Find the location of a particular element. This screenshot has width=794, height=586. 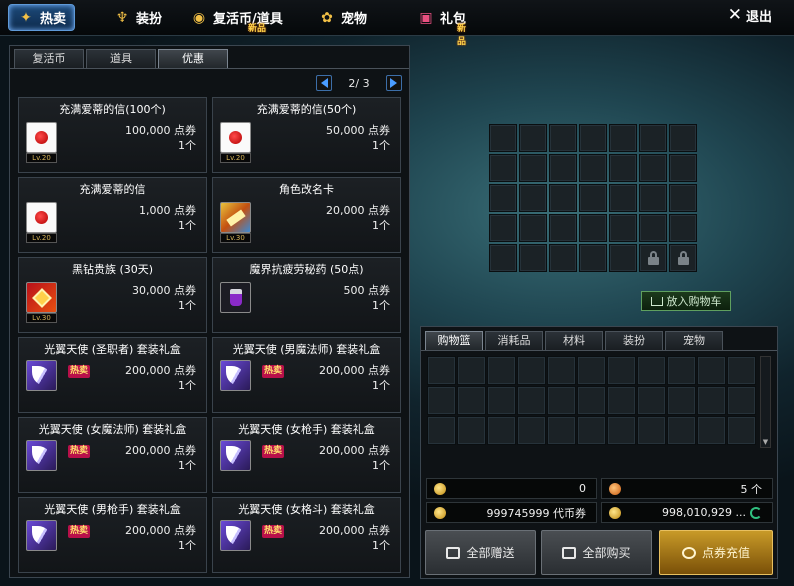

product-card: 魔界抗疲劳秘药 (50点) 500 点券 1个 is located at coordinates (306, 295).